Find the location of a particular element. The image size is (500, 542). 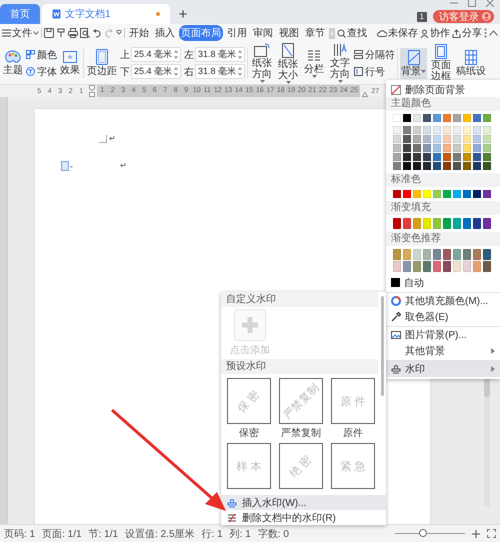

ribbon-tab: 插入 is located at coordinates (165, 33).